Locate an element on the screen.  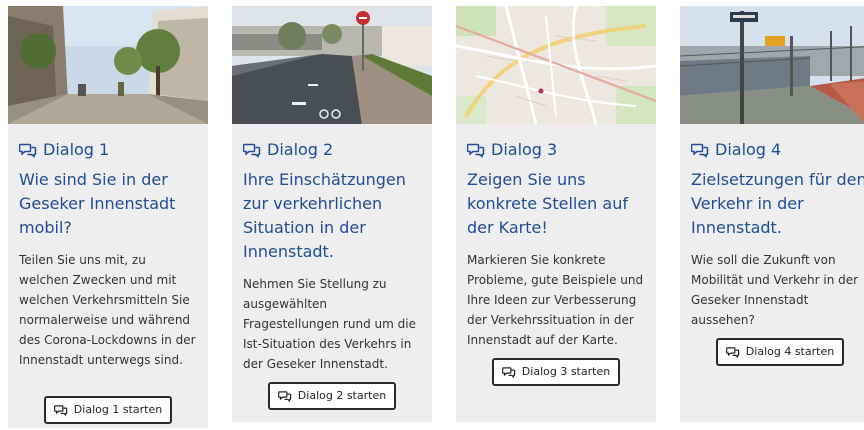
start-dialog-1-button: Dialog 1 starten is located at coordinates (108, 410).